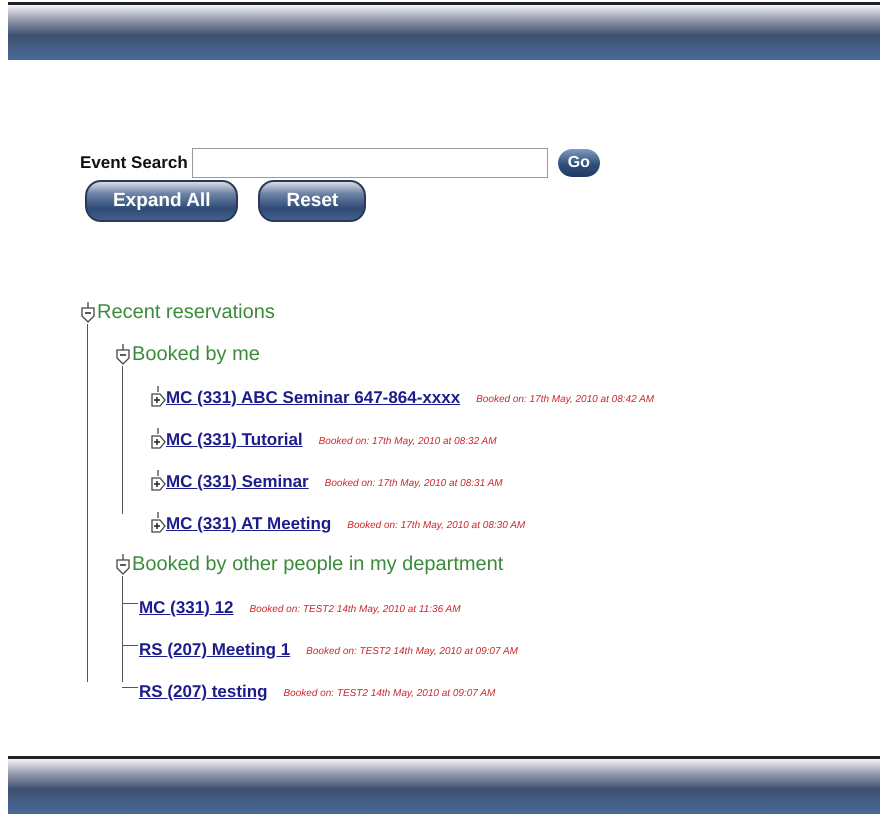  What do you see at coordinates (249, 524) in the screenshot?
I see `reservation-link: MC (331) AT Meeting` at bounding box center [249, 524].